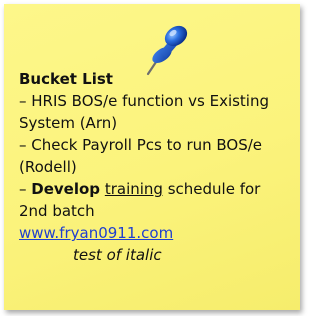  Describe the element at coordinates (25, 189) in the screenshot. I see `list-item-prefix: –` at that location.